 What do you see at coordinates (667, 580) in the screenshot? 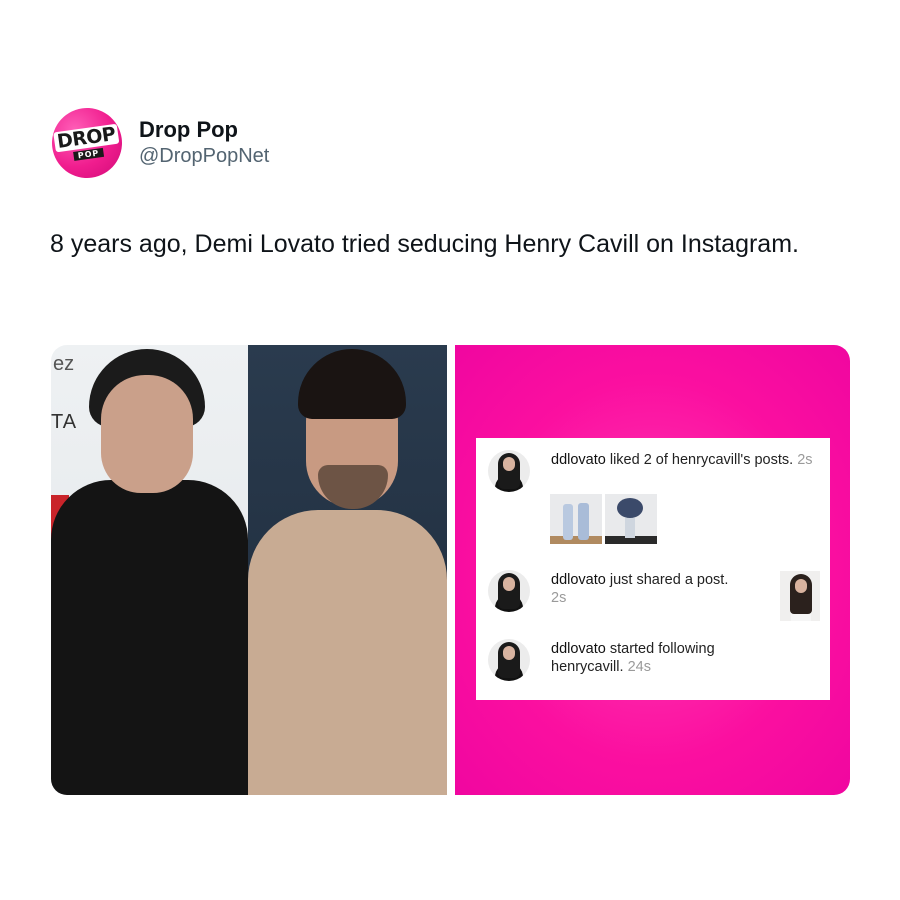
I see `notification-message: just shared a post.` at bounding box center [667, 580].